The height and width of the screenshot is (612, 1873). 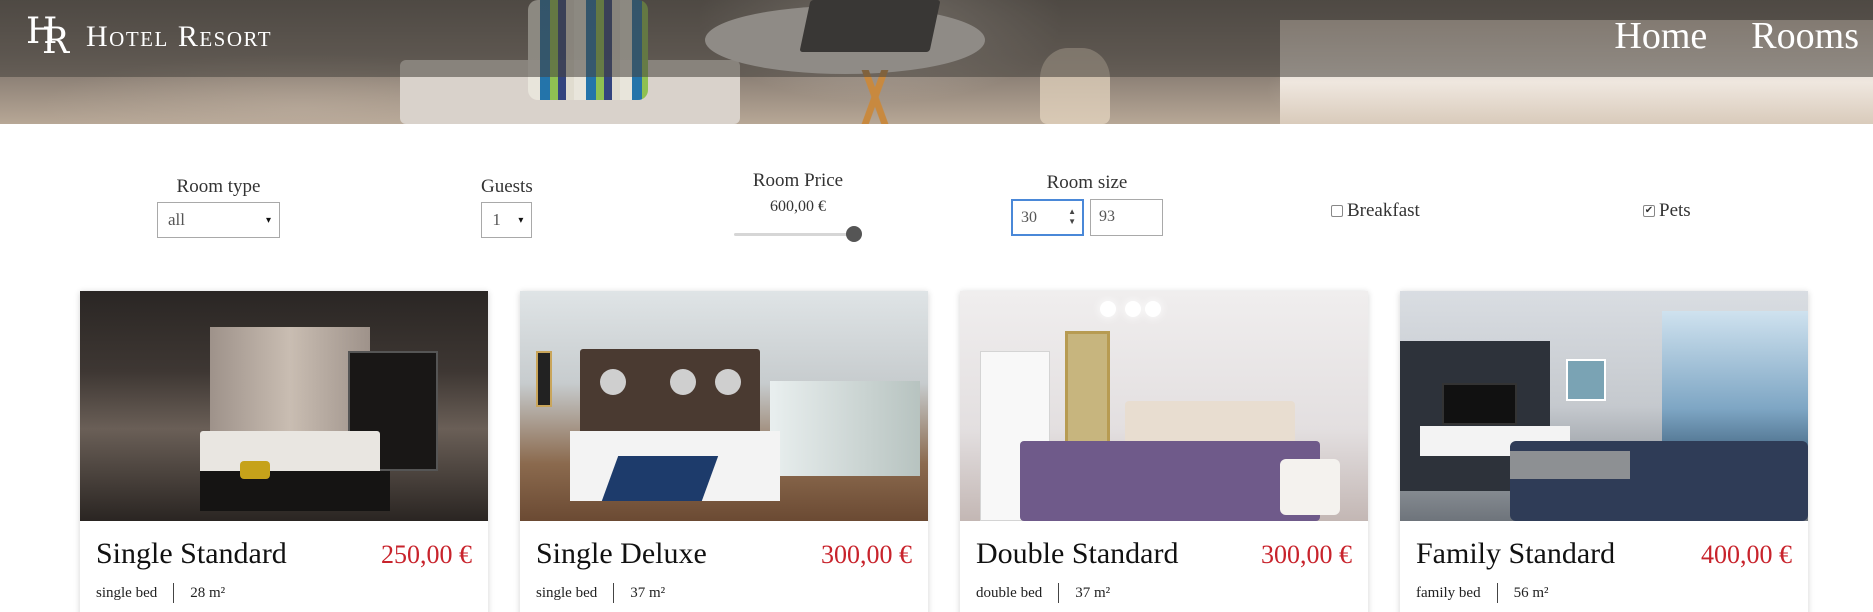 I want to click on room-price-value: 600,00 €, so click(x=798, y=206).